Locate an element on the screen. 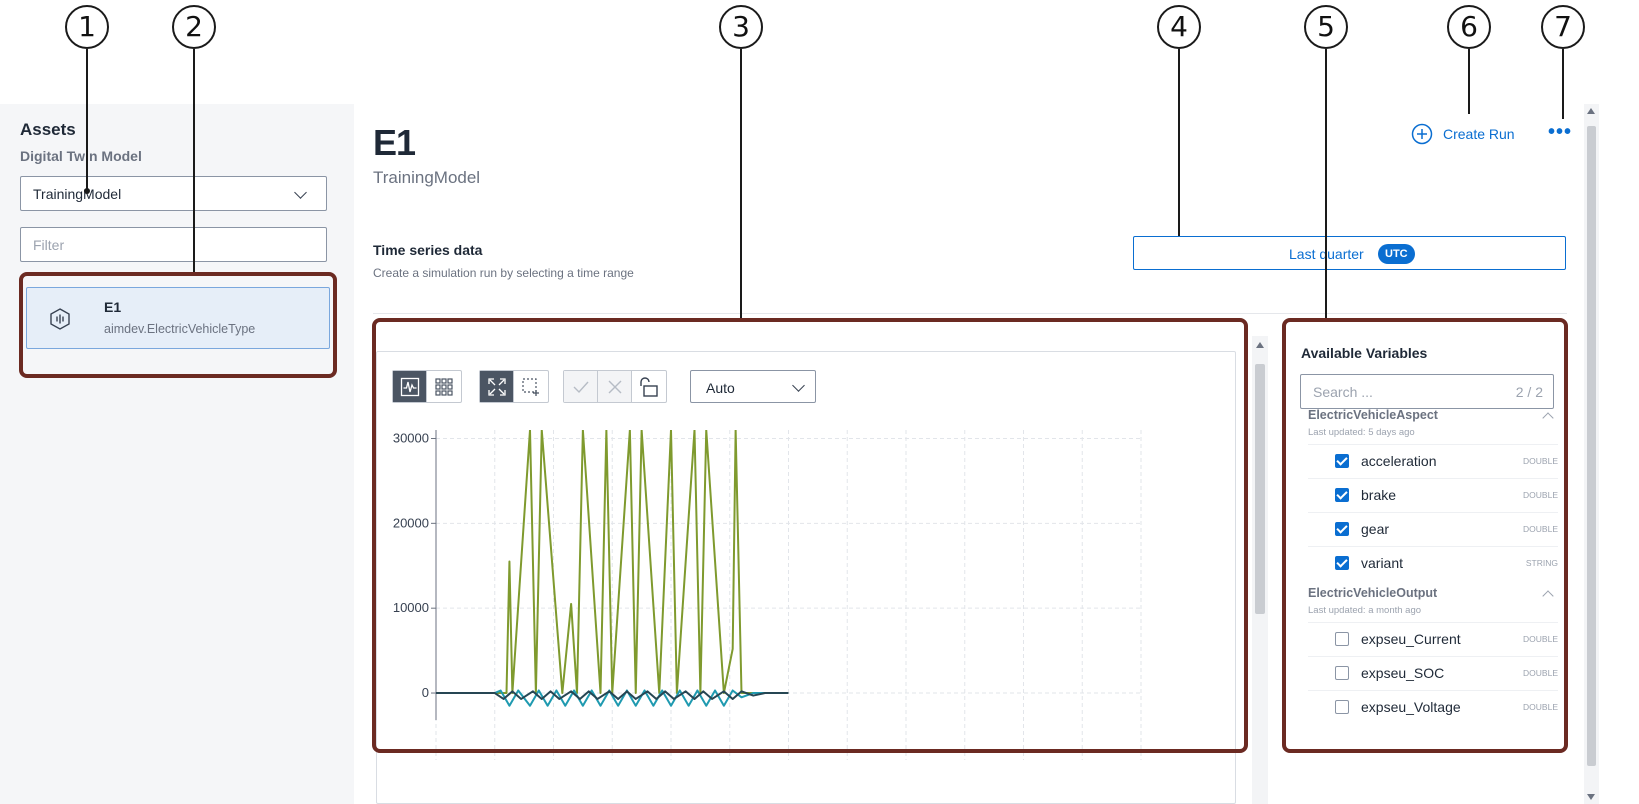 This screenshot has width=1639, height=804. digital-twin-model-label: Digital Twin Model is located at coordinates (81, 156).